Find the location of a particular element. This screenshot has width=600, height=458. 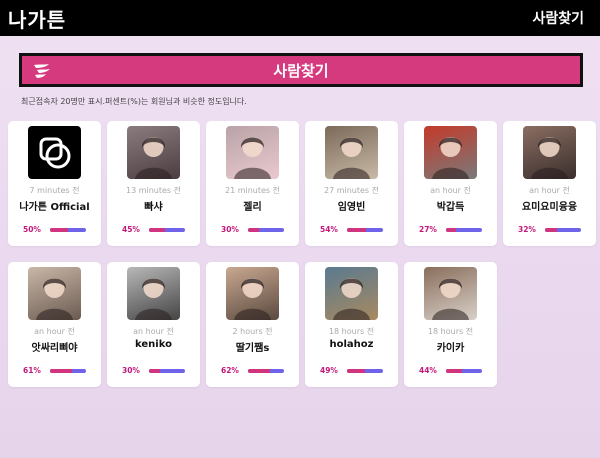

match-row: 49% is located at coordinates (351, 370).